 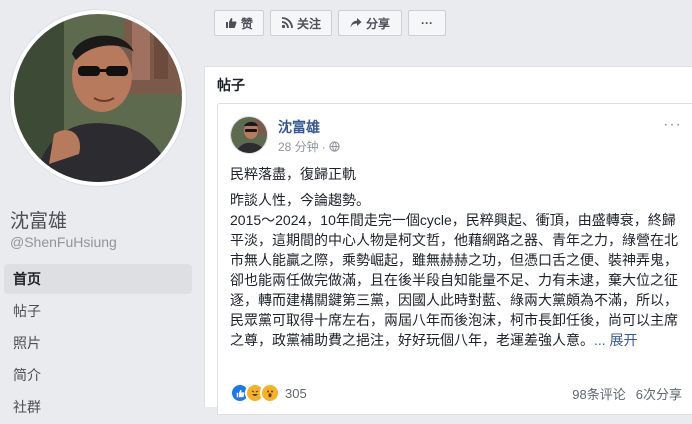 What do you see at coordinates (334, 146) in the screenshot?
I see `globe-icon` at bounding box center [334, 146].